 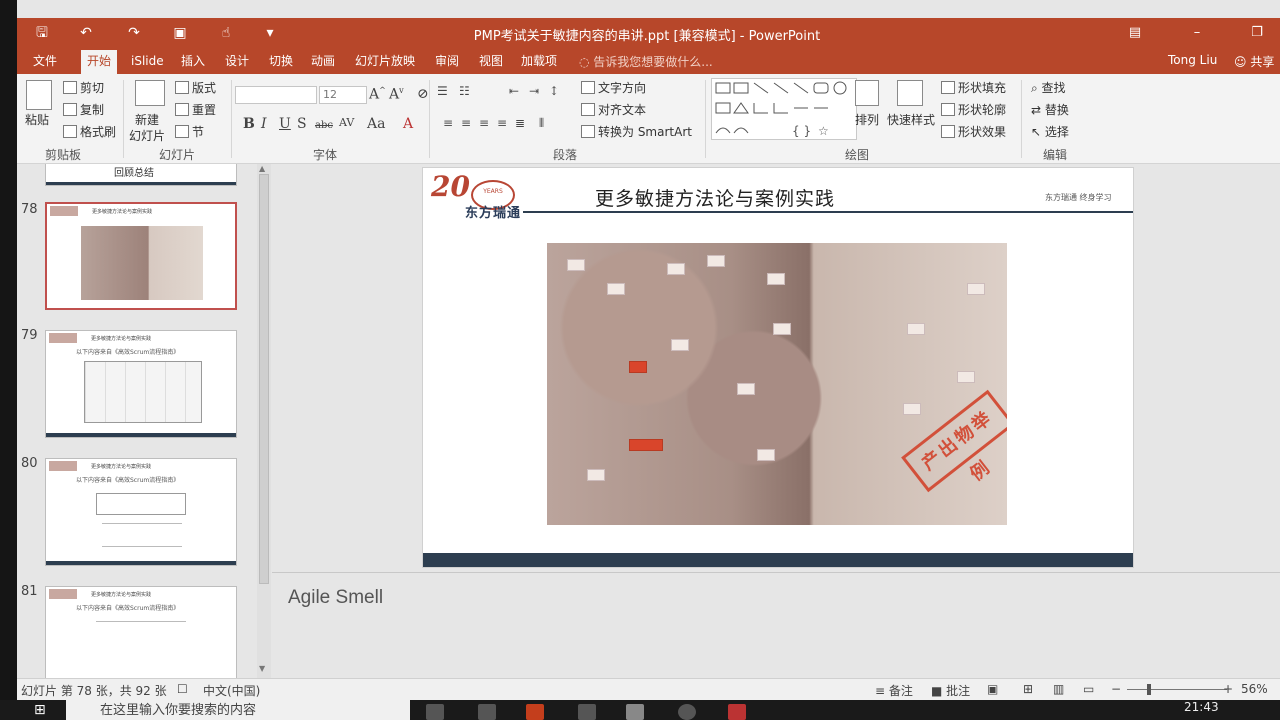 What do you see at coordinates (195, 88) in the screenshot?
I see `layout-button: 版式` at bounding box center [195, 88].